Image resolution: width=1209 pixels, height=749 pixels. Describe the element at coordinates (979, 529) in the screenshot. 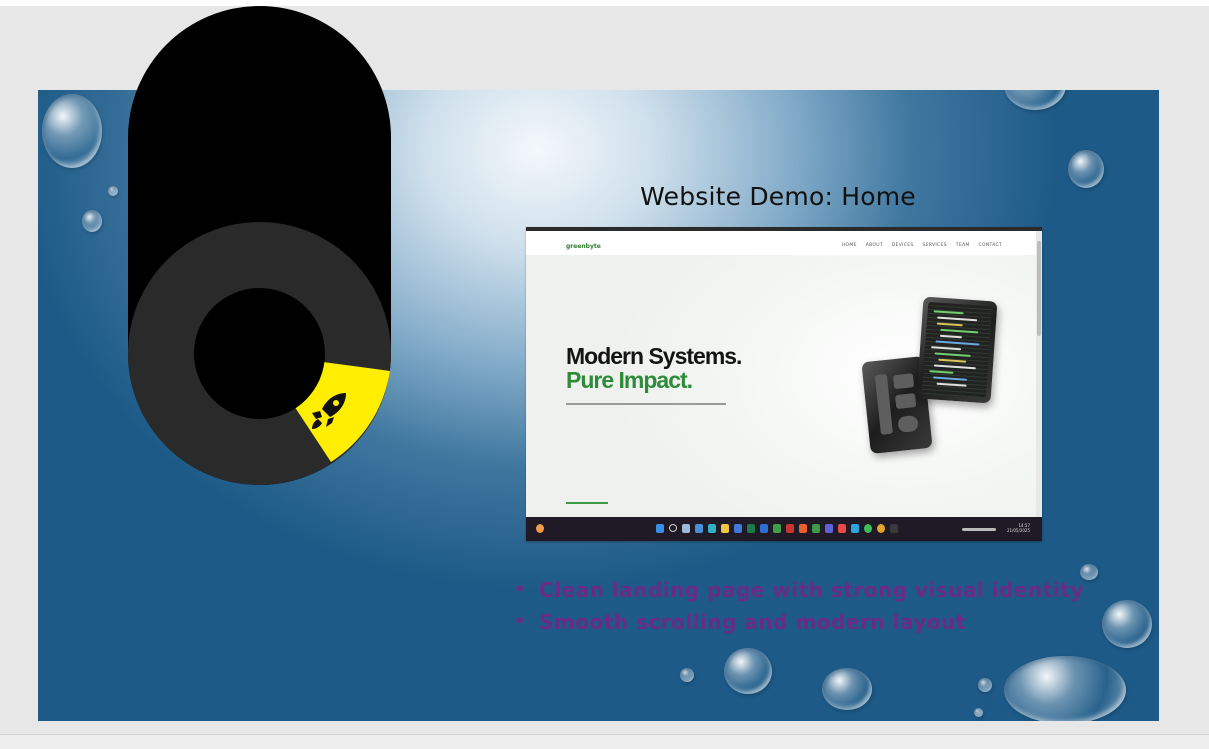

I see `tray-icons` at that location.